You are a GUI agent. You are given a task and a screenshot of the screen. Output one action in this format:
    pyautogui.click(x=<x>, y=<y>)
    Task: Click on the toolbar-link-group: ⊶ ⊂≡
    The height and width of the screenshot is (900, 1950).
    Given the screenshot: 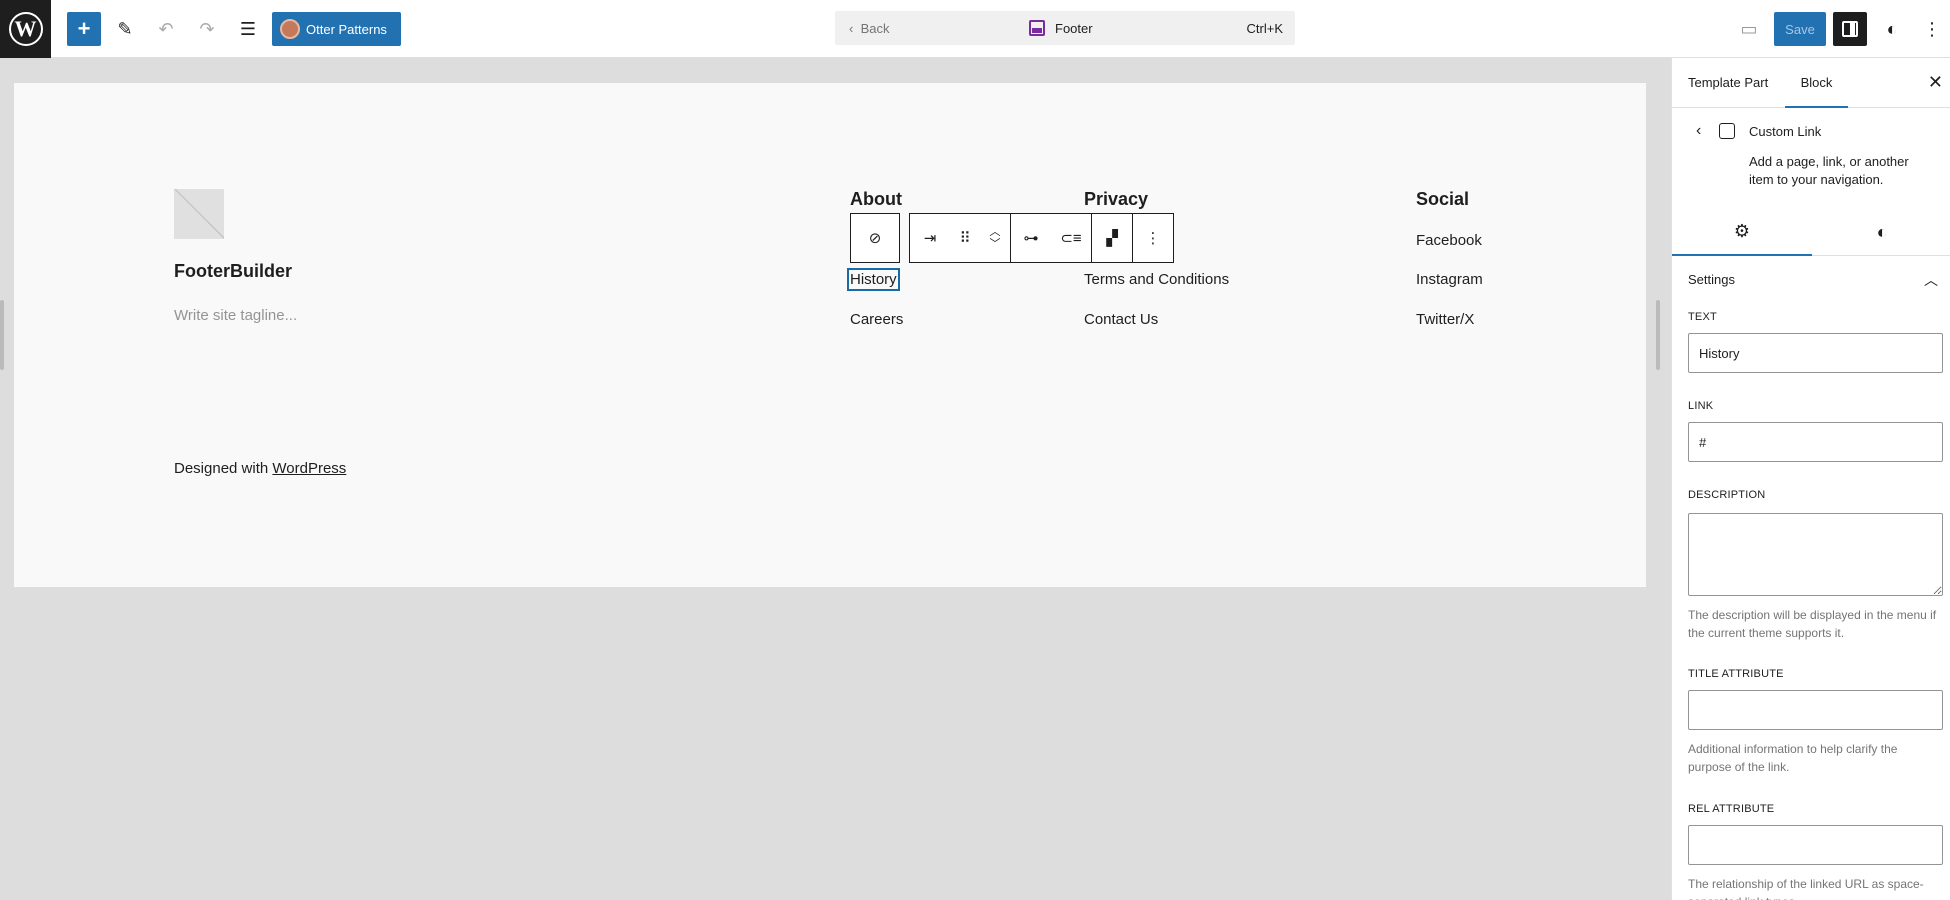 What is the action you would take?
    pyautogui.click(x=1051, y=238)
    